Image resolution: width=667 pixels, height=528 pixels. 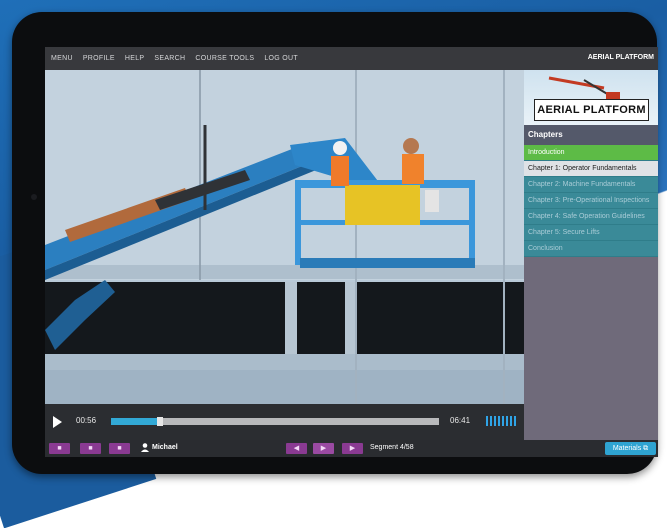 I want to click on chapter-item-3: Chapter 3: Pre-Operational Inspections, so click(x=591, y=201).